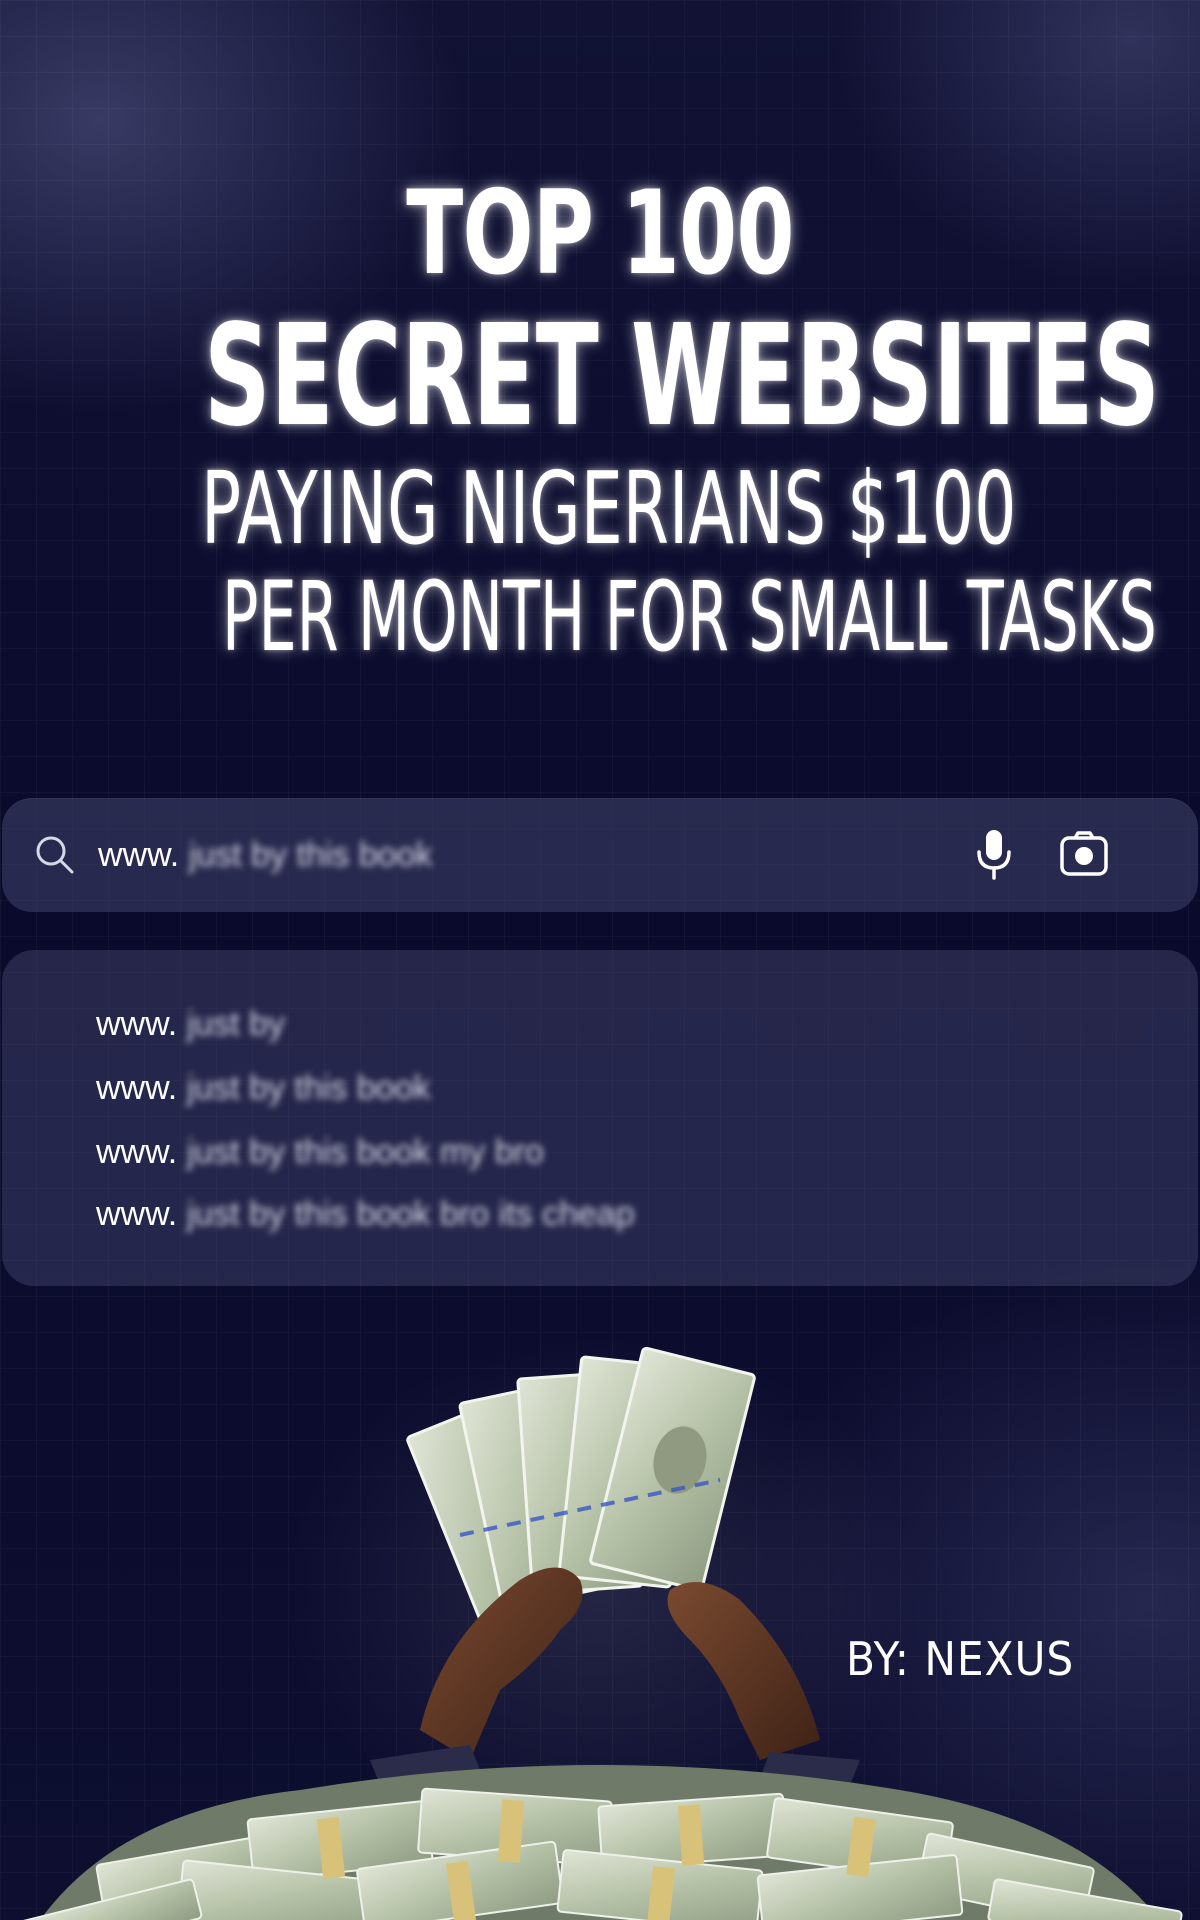 Image resolution: width=1200 pixels, height=1920 pixels. What do you see at coordinates (1084, 854) in the screenshot?
I see `camera-icon` at bounding box center [1084, 854].